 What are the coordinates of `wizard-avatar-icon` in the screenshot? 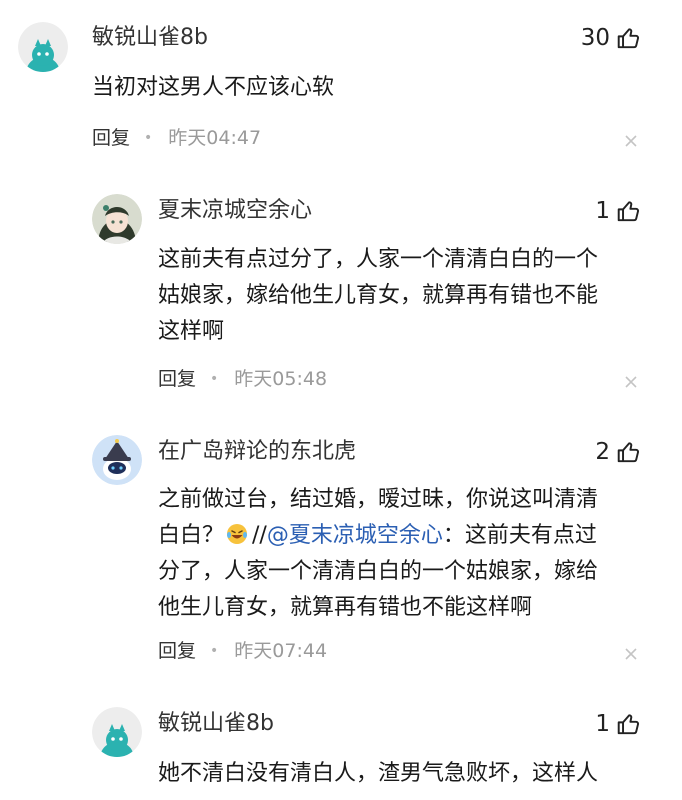 It's located at (117, 460).